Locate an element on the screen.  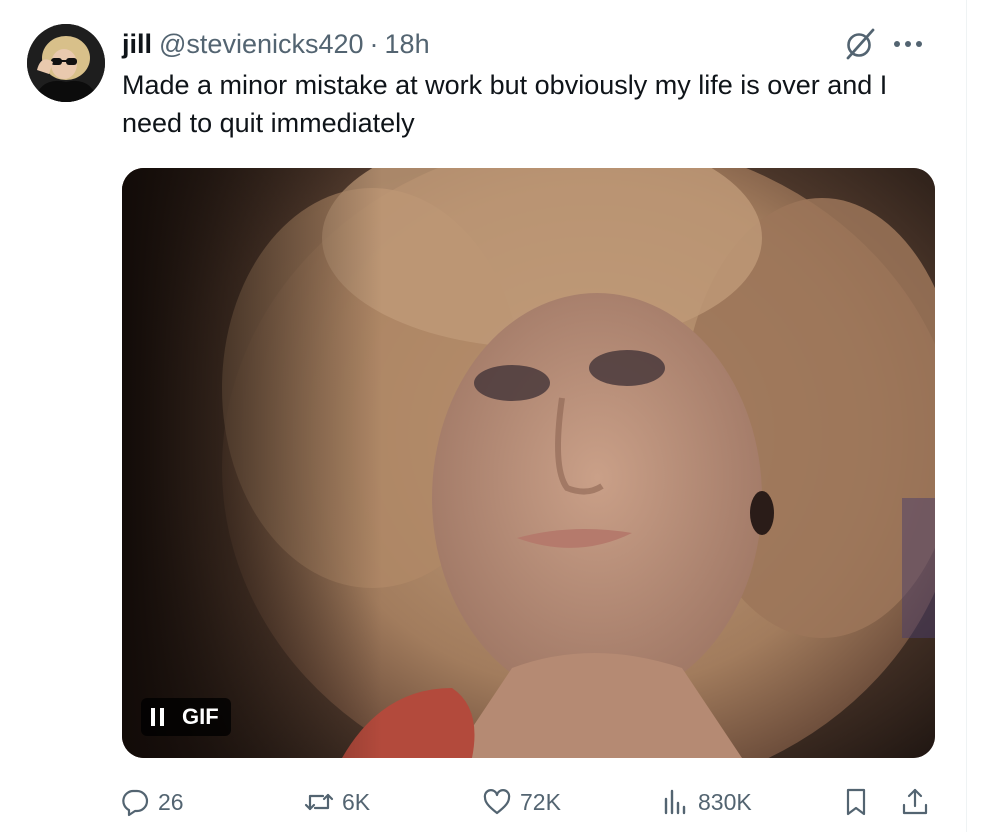
avatar-image is located at coordinates (66, 63).